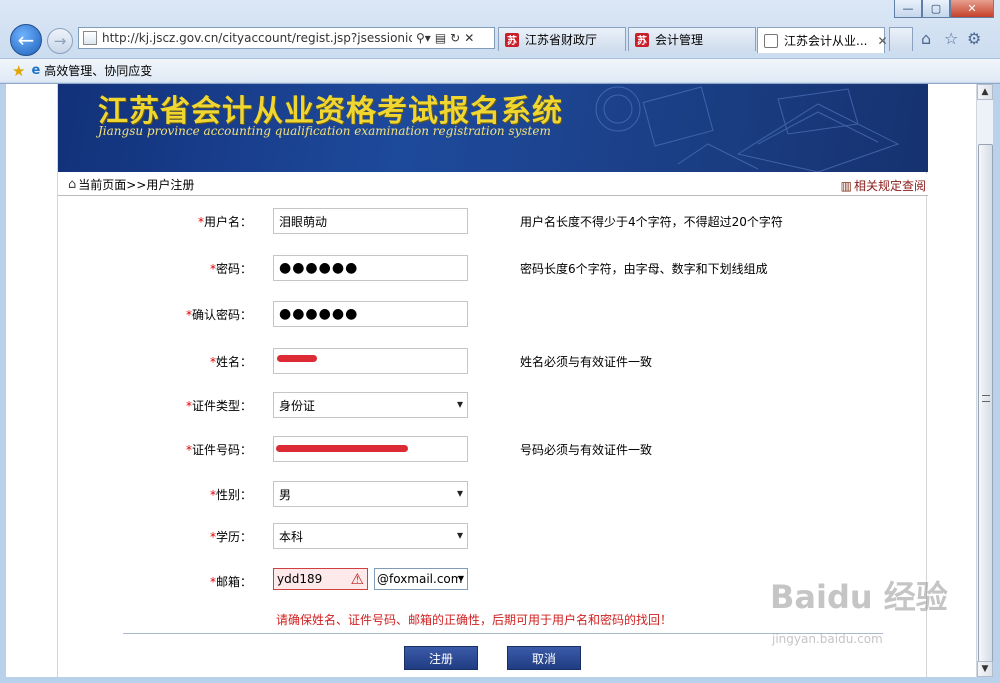 The height and width of the screenshot is (683, 1000). I want to click on email-row: *邮箱： ydd189 ⚠ @foxmail.com, so click(493, 581).